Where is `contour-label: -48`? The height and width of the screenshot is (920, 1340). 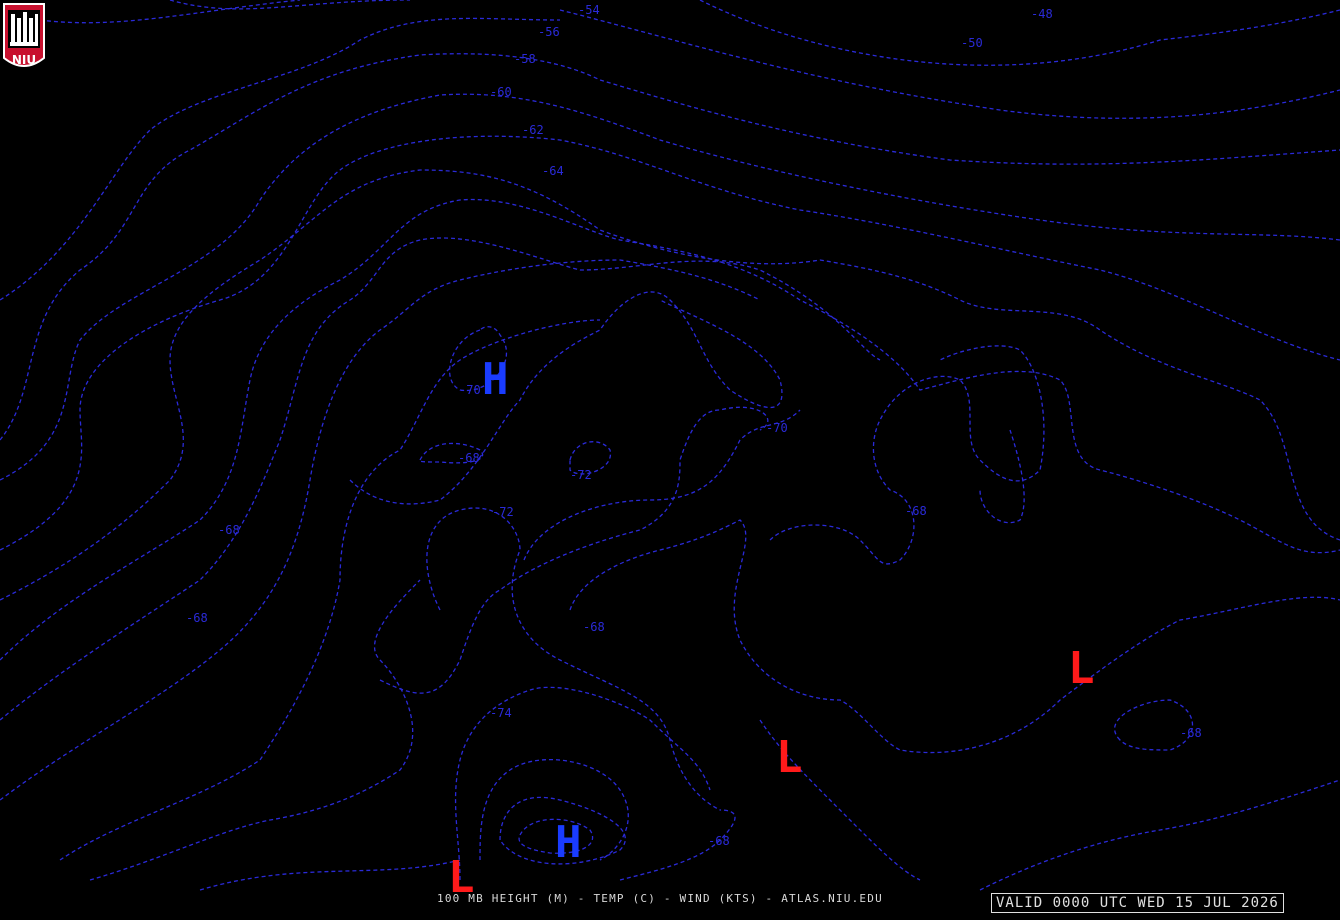
contour-label: -48 is located at coordinates (1042, 14).